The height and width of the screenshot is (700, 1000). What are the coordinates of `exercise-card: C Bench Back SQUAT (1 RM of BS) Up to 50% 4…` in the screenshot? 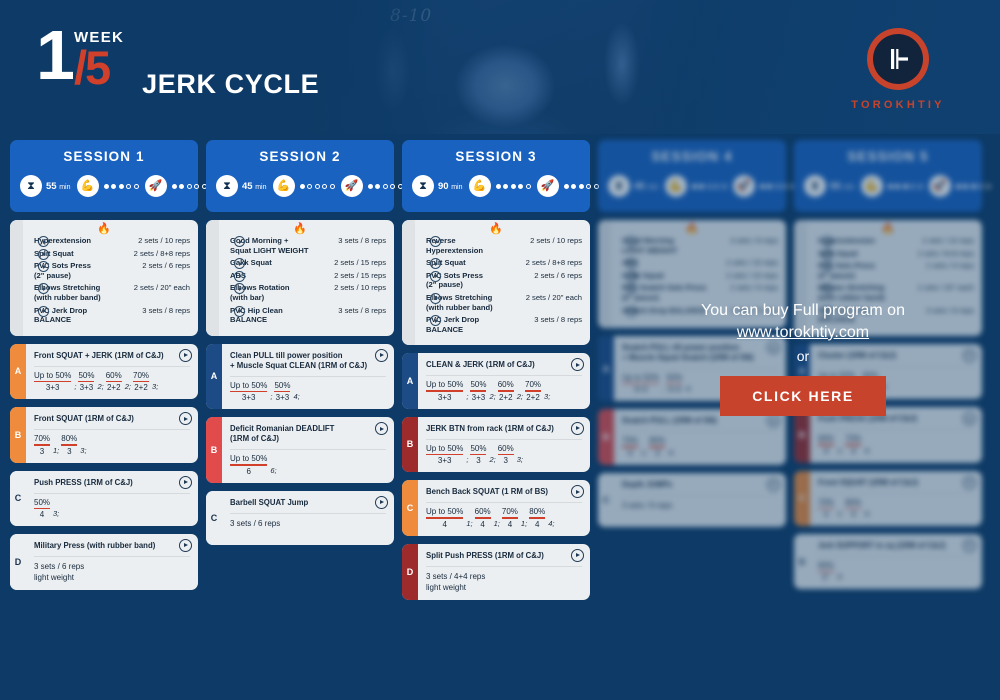 It's located at (496, 508).